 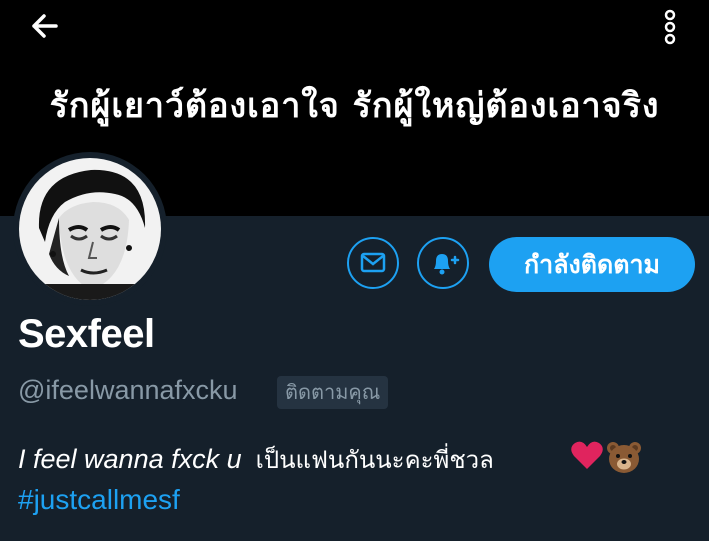 I want to click on message-button, so click(x=373, y=263).